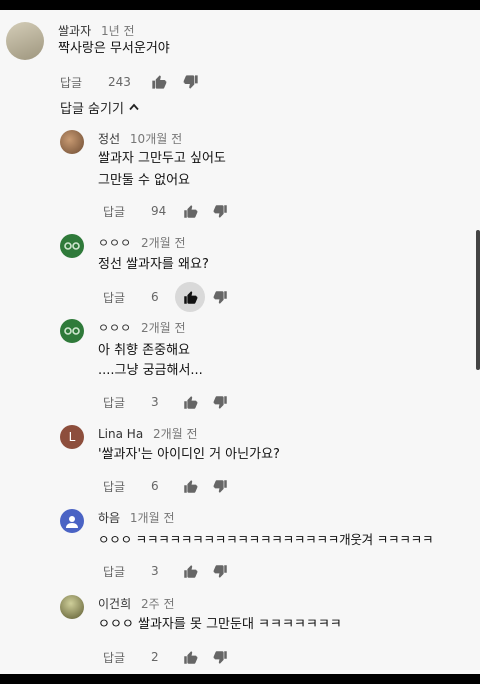  What do you see at coordinates (168, 657) in the screenshot?
I see `reply-actions: 답글 2` at bounding box center [168, 657].